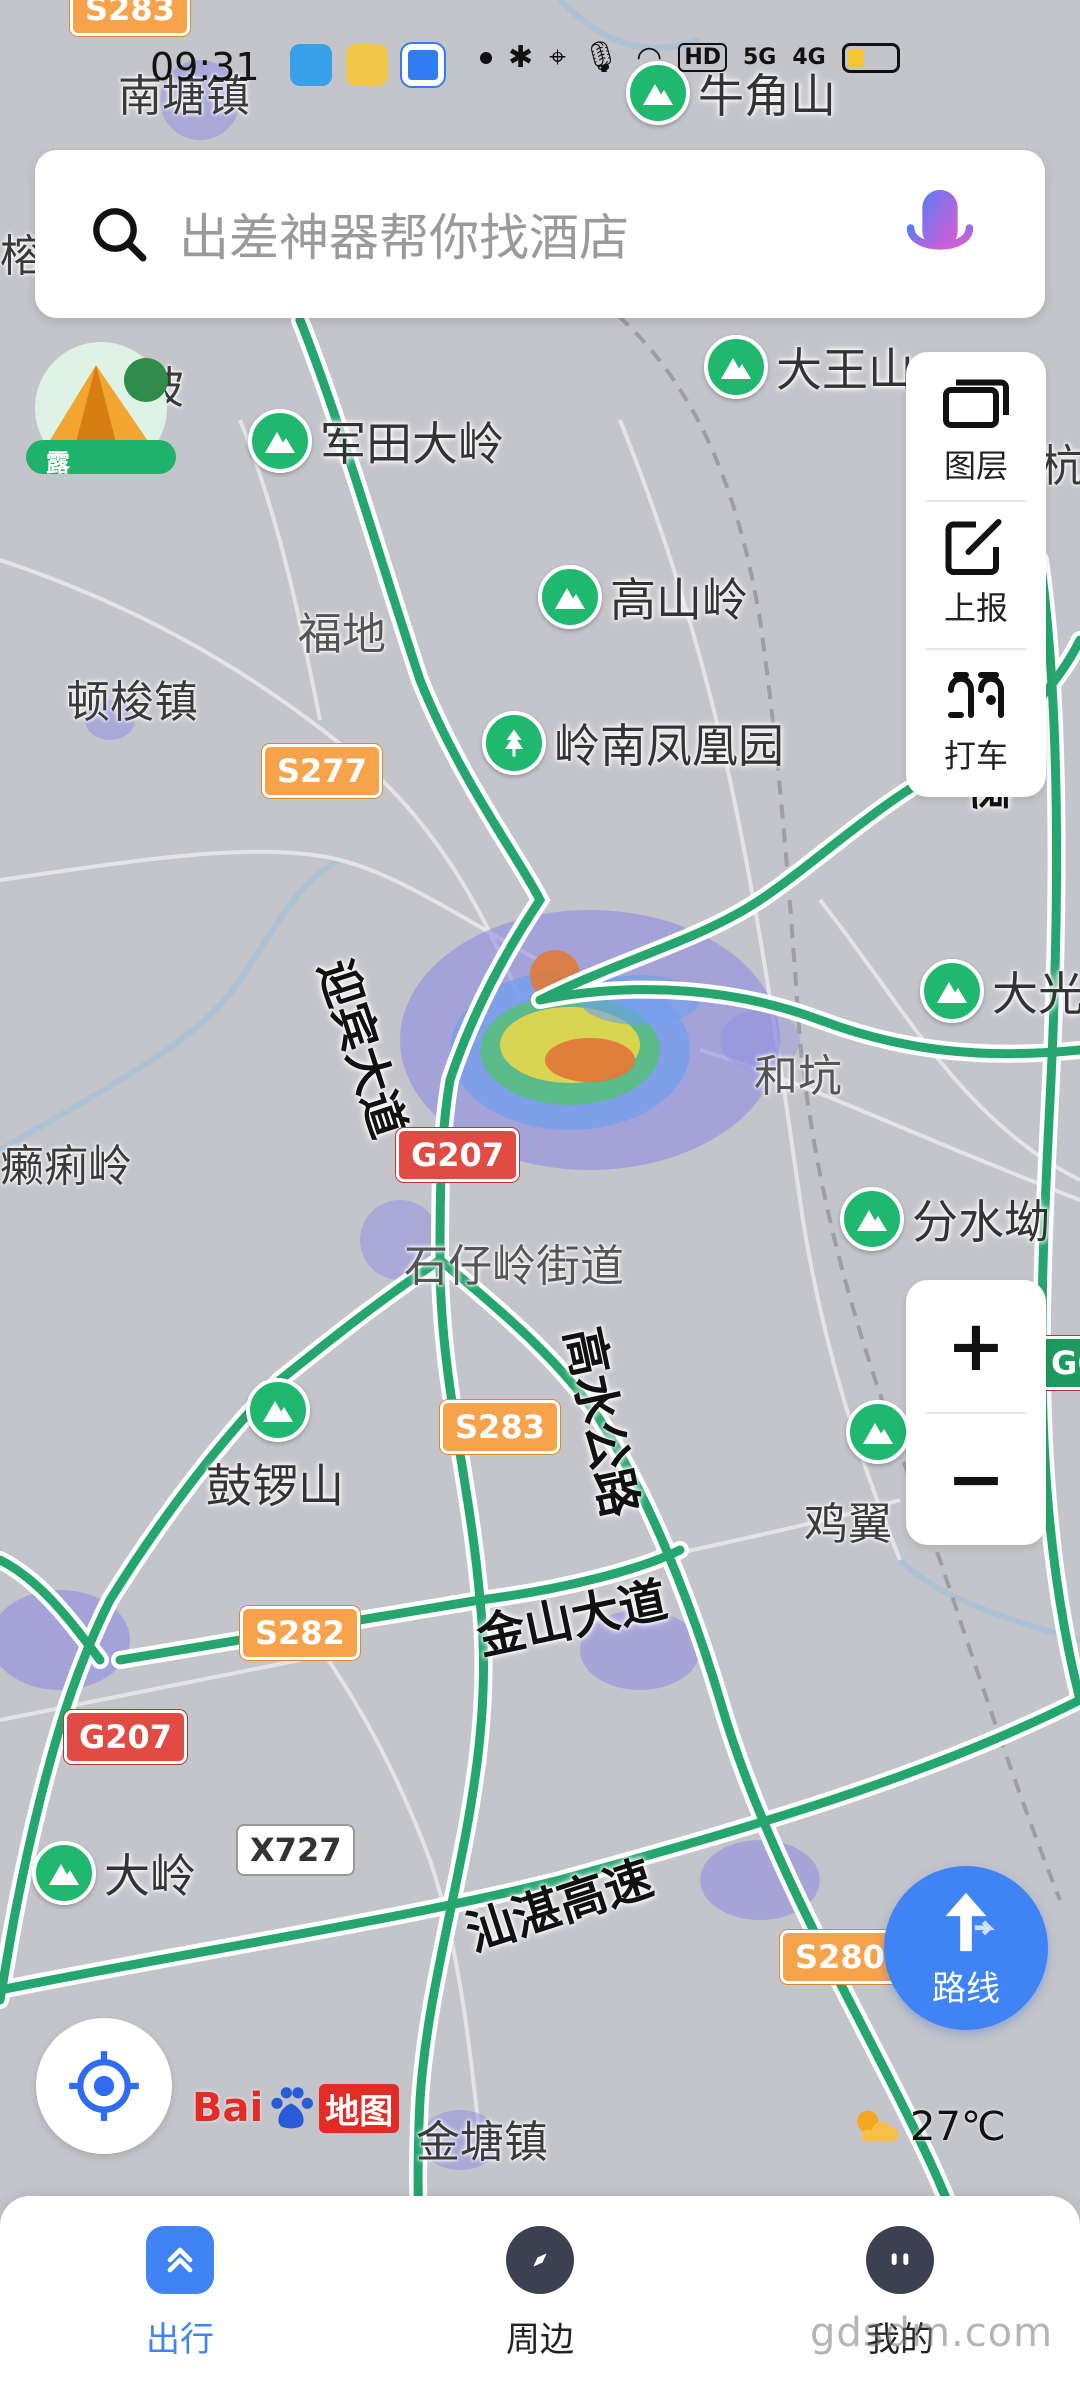 The width and height of the screenshot is (1080, 2400). Describe the element at coordinates (976, 430) in the screenshot. I see `layers-button: 图层` at that location.